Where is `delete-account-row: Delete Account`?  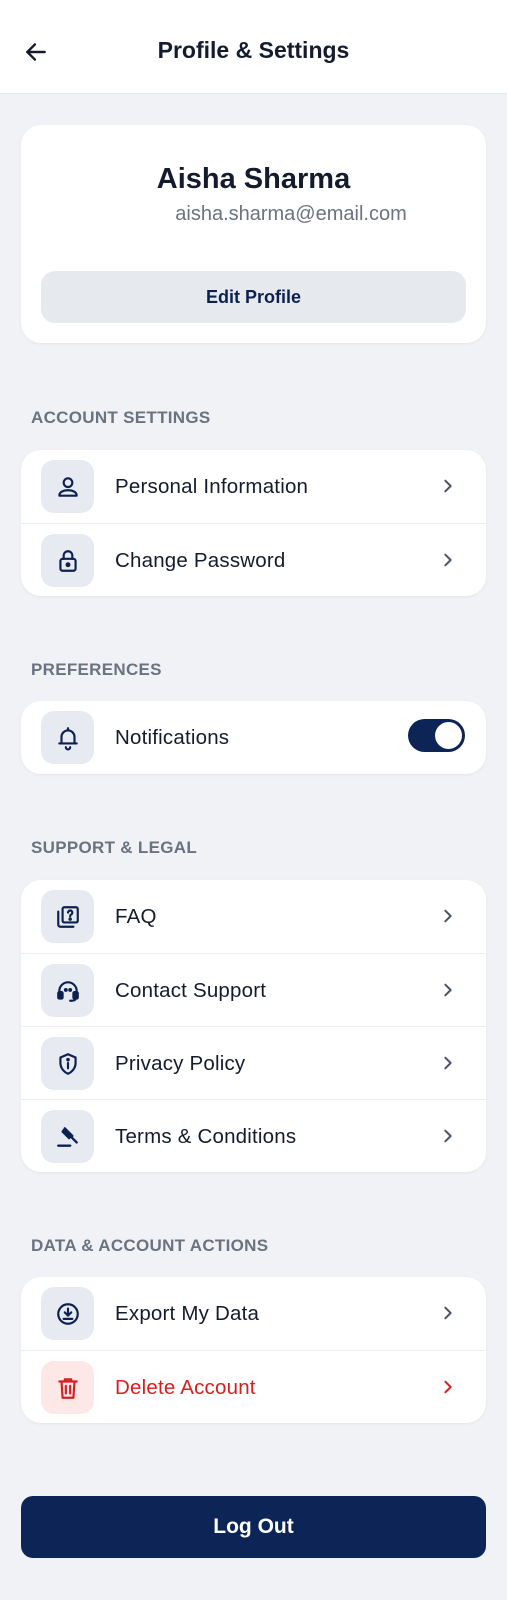
delete-account-row: Delete Account is located at coordinates (253, 1386).